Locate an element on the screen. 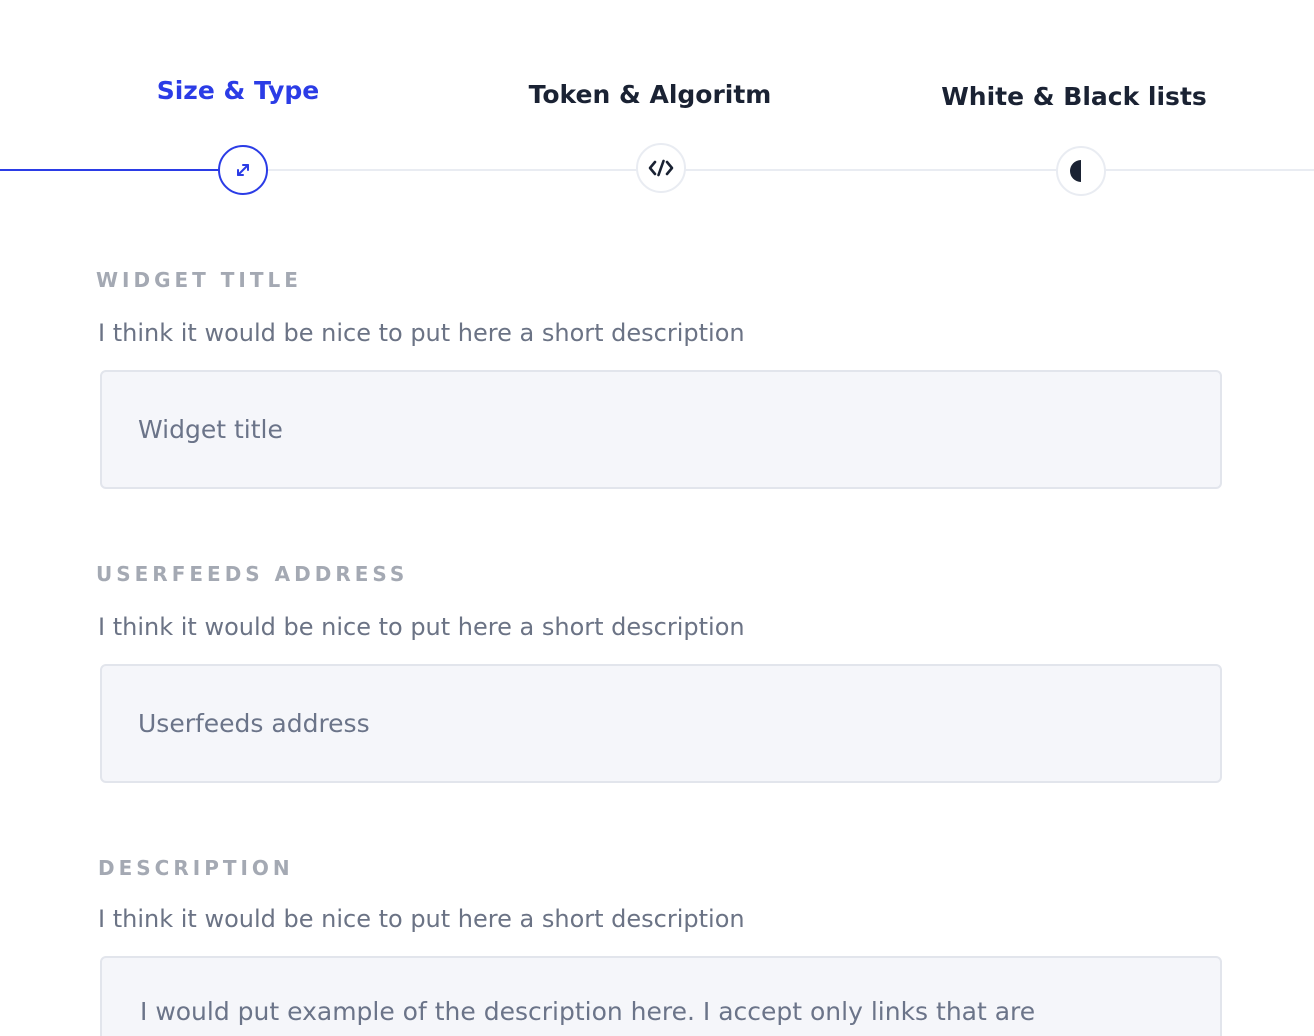 The height and width of the screenshot is (1036, 1314). step-title-size-type: Size & Type is located at coordinates (238, 90).